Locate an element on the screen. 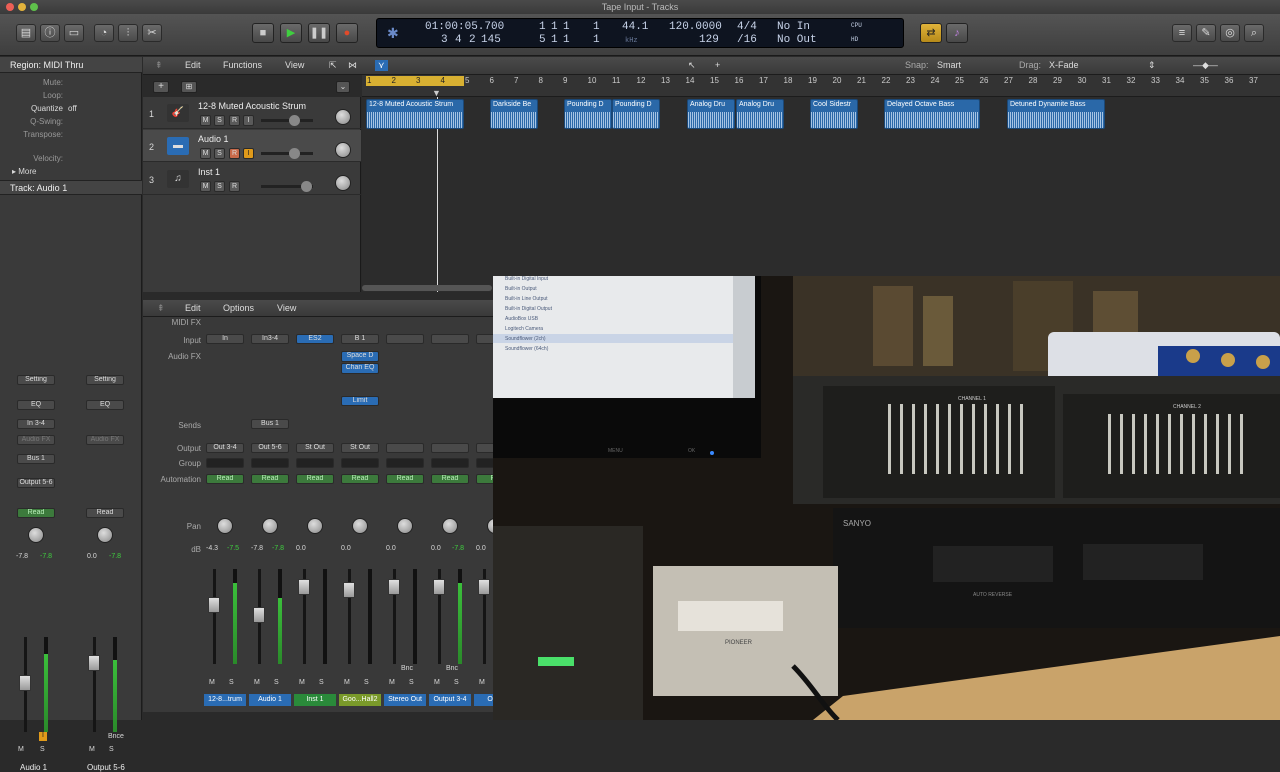  global-tracks-button: ⌄ is located at coordinates (343, 87).